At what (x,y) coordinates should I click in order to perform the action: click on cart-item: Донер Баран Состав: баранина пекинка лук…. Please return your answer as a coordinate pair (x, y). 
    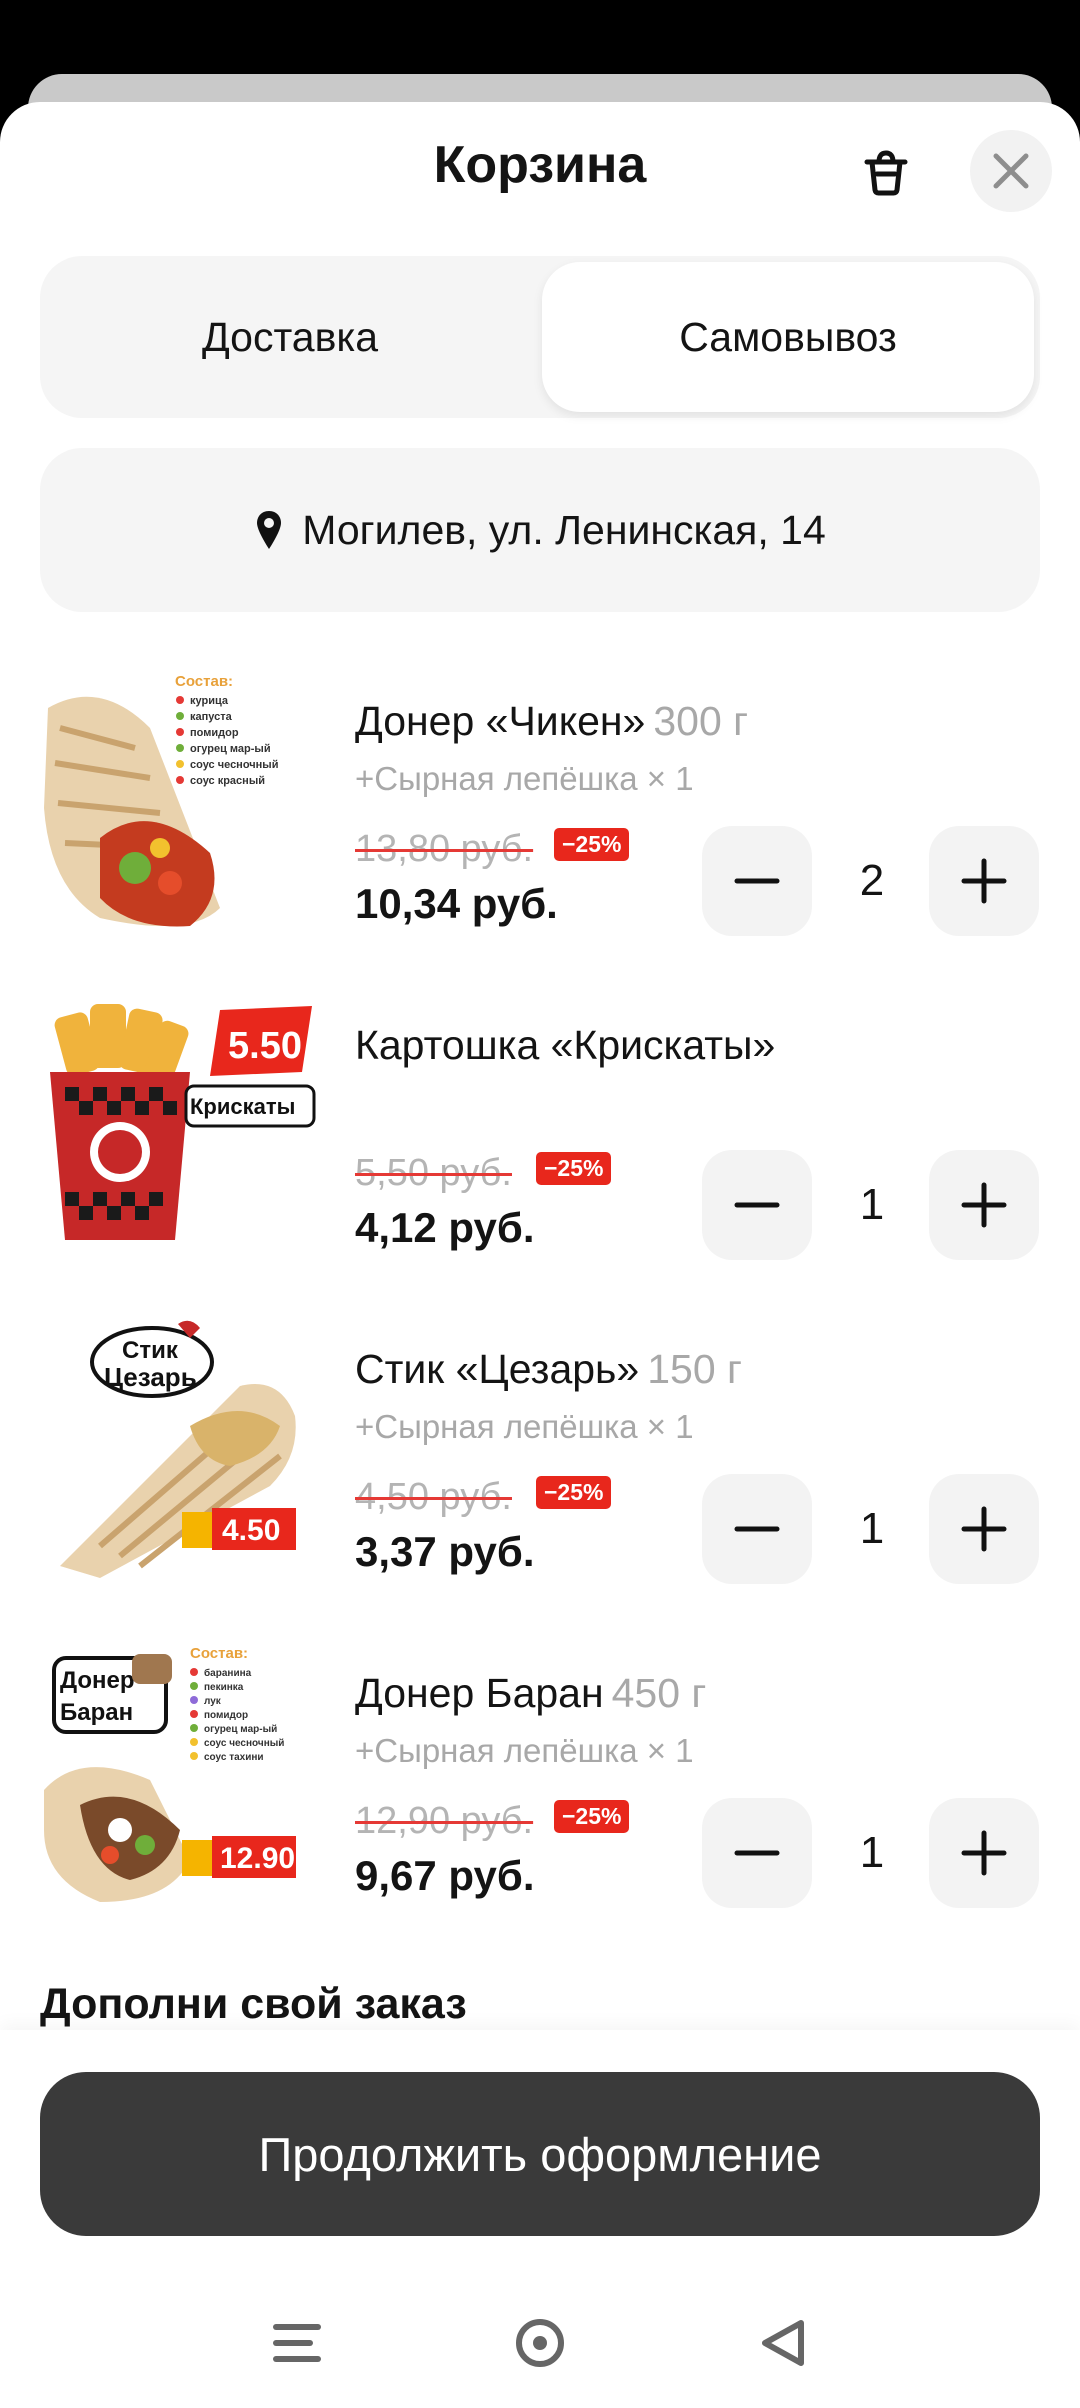
    Looking at the image, I should click on (540, 1790).